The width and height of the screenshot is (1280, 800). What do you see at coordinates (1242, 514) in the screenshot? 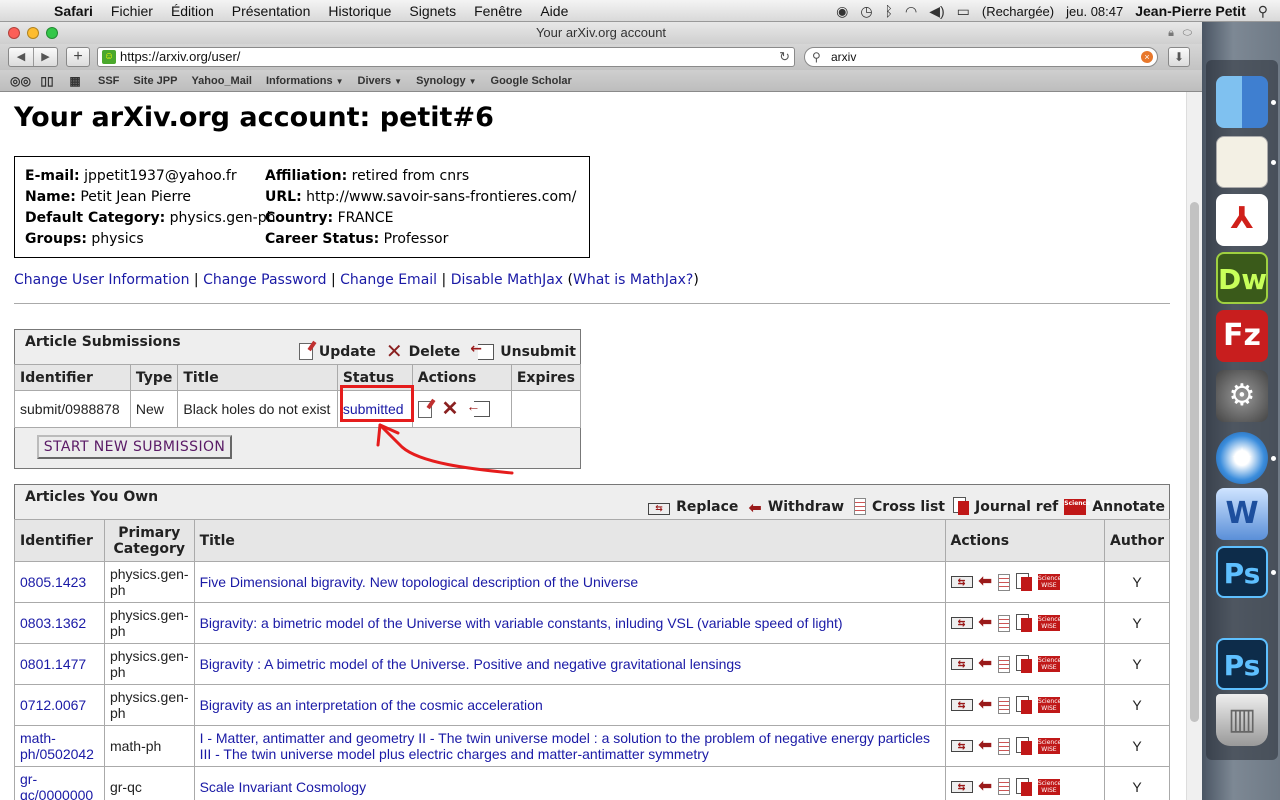
I see `word-icon: W` at bounding box center [1242, 514].